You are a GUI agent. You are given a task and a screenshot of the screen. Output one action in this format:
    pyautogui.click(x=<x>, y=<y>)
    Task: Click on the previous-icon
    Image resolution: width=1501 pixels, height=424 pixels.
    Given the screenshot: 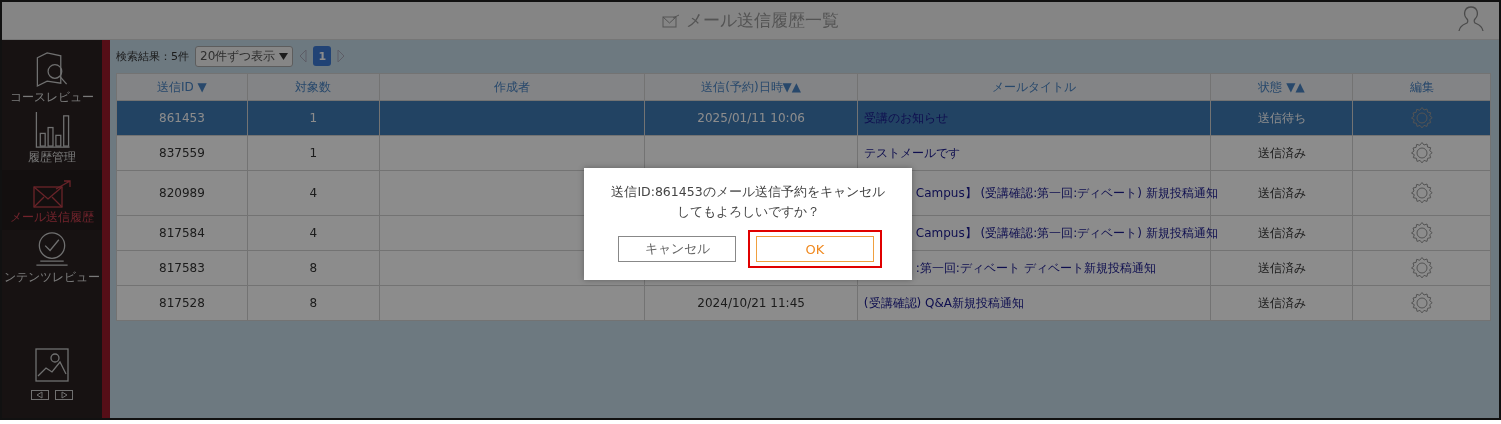 What is the action you would take?
    pyautogui.click(x=40, y=395)
    